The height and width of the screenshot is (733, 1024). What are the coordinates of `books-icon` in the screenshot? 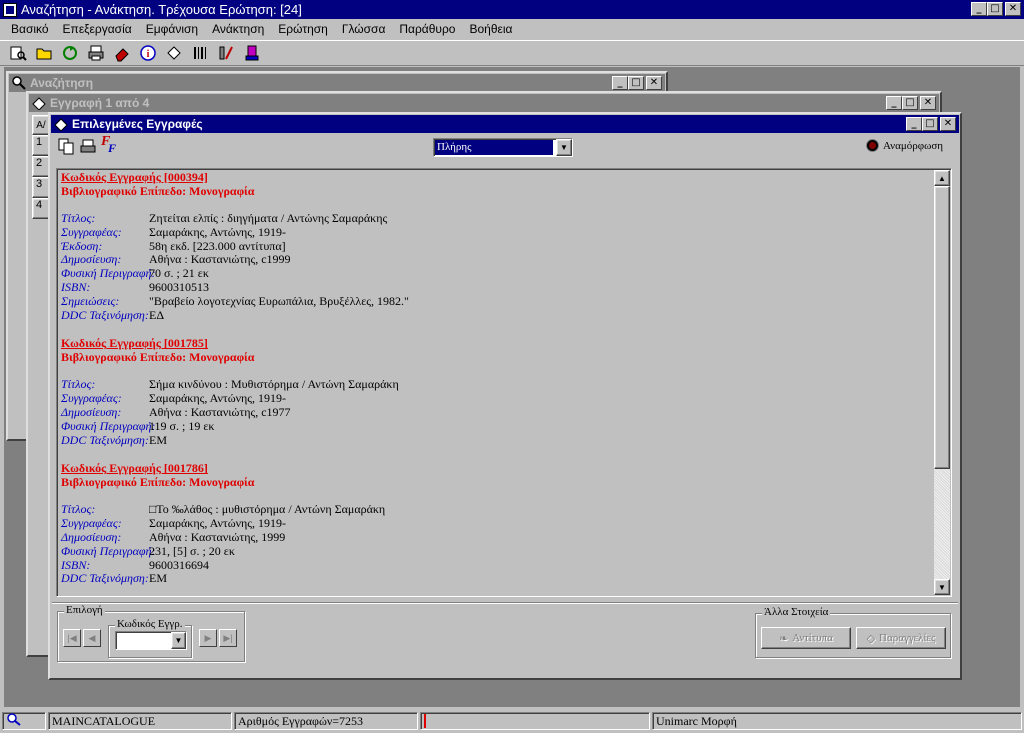 It's located at (61, 124).